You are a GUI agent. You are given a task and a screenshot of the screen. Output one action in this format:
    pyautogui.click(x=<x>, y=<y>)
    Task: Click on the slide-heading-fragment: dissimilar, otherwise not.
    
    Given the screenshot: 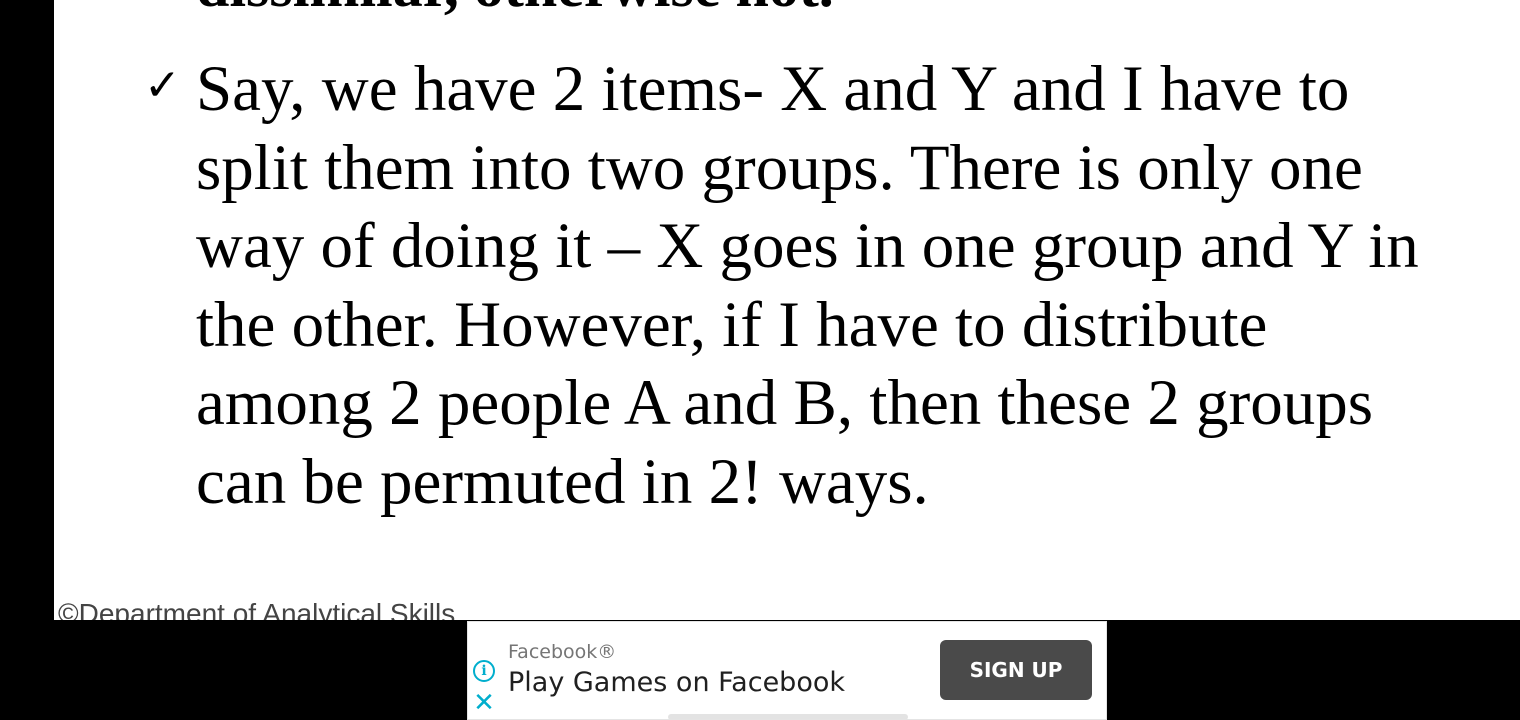 What is the action you would take?
    pyautogui.click(x=515, y=8)
    